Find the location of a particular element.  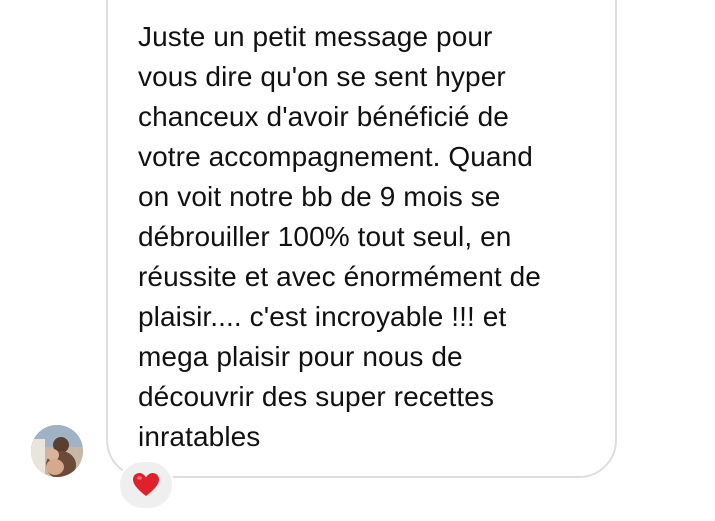

message-line: réussite et avec énormément de is located at coordinates (339, 276).